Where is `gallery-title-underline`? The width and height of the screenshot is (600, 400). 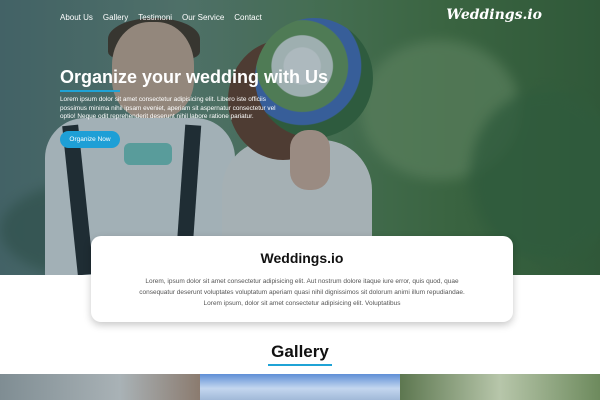
gallery-title-underline is located at coordinates (300, 365).